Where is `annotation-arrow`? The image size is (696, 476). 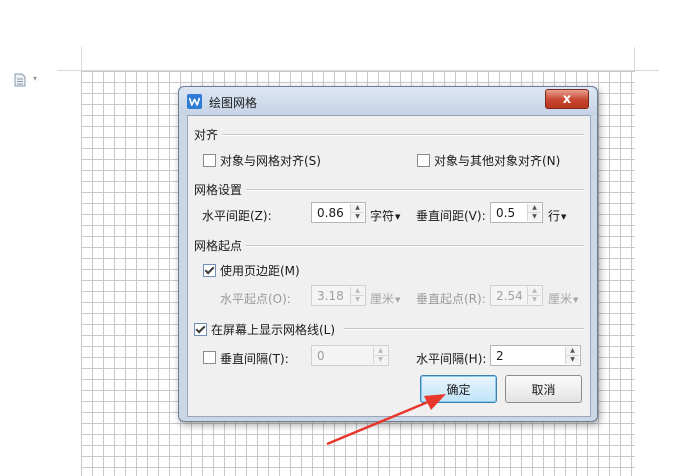
annotation-arrow is located at coordinates (386, 420).